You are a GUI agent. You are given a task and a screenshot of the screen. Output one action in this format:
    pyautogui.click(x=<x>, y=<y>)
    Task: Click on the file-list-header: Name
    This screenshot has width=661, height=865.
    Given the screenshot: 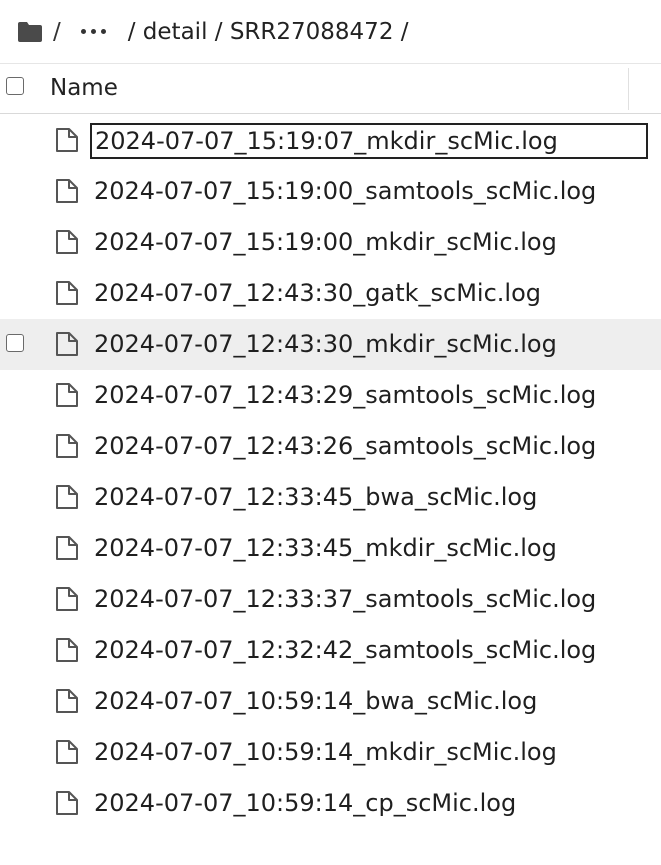 What is the action you would take?
    pyautogui.click(x=330, y=89)
    